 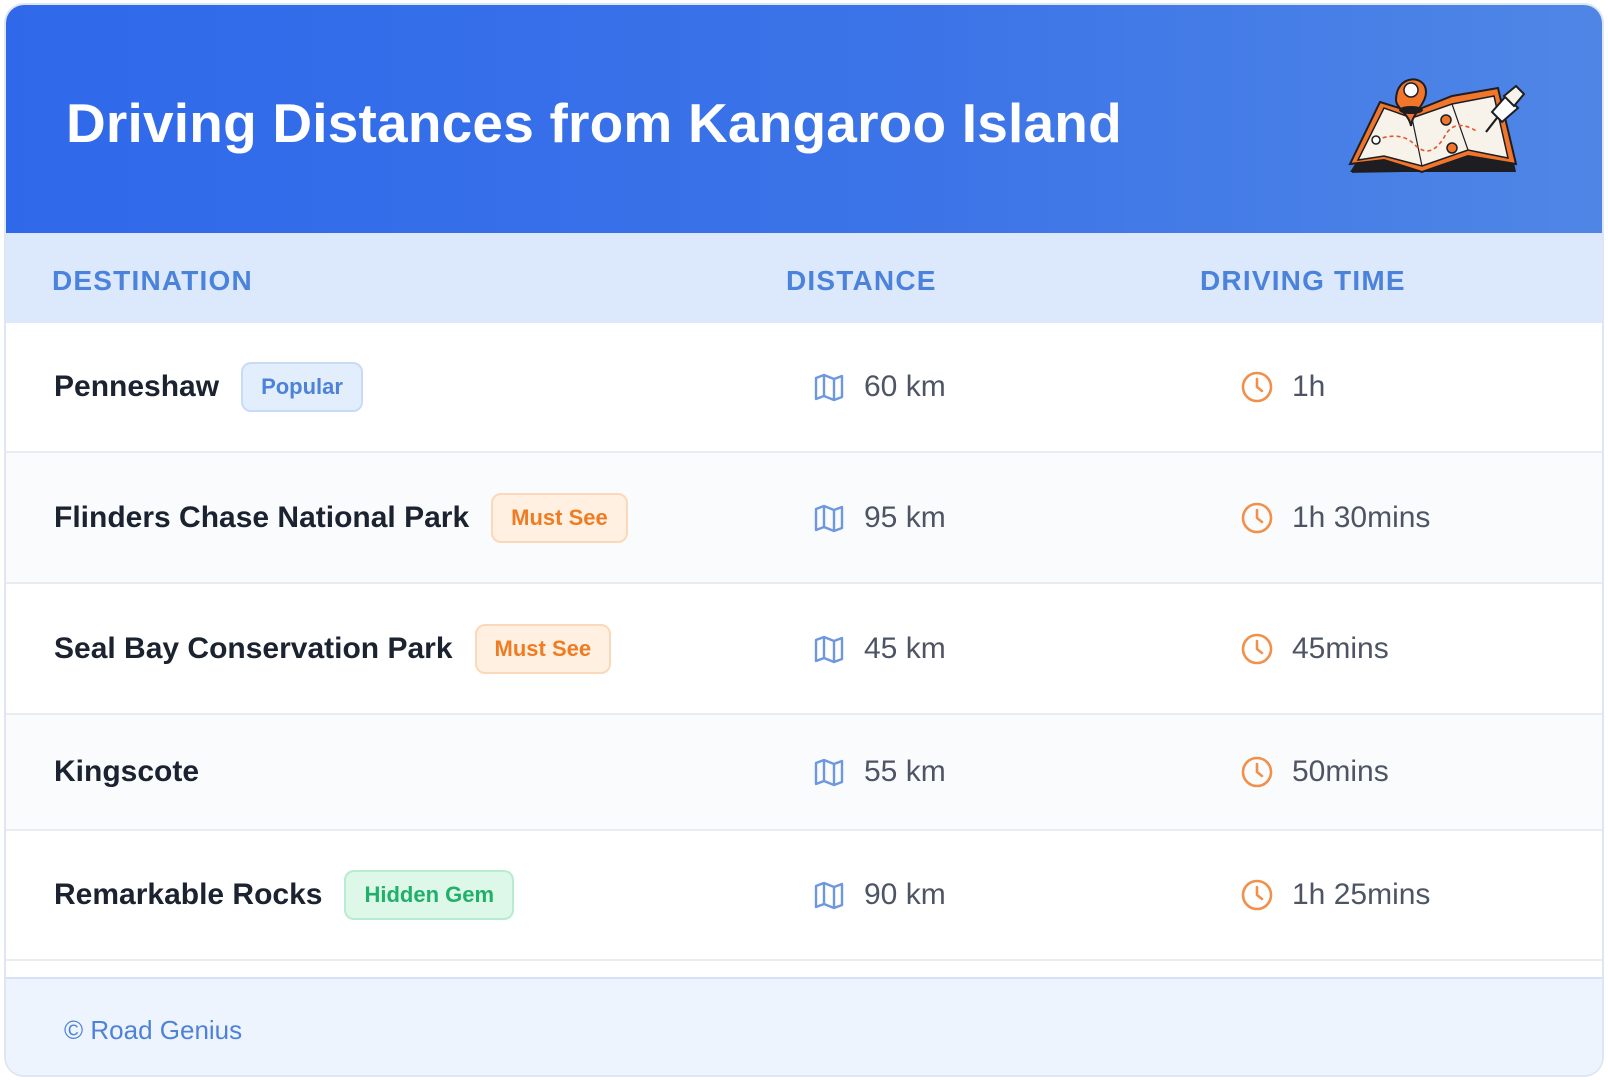 What do you see at coordinates (804, 896) in the screenshot?
I see `table-row: Remarkable Rocks Hidden Gem 90 km 1h 25mins` at bounding box center [804, 896].